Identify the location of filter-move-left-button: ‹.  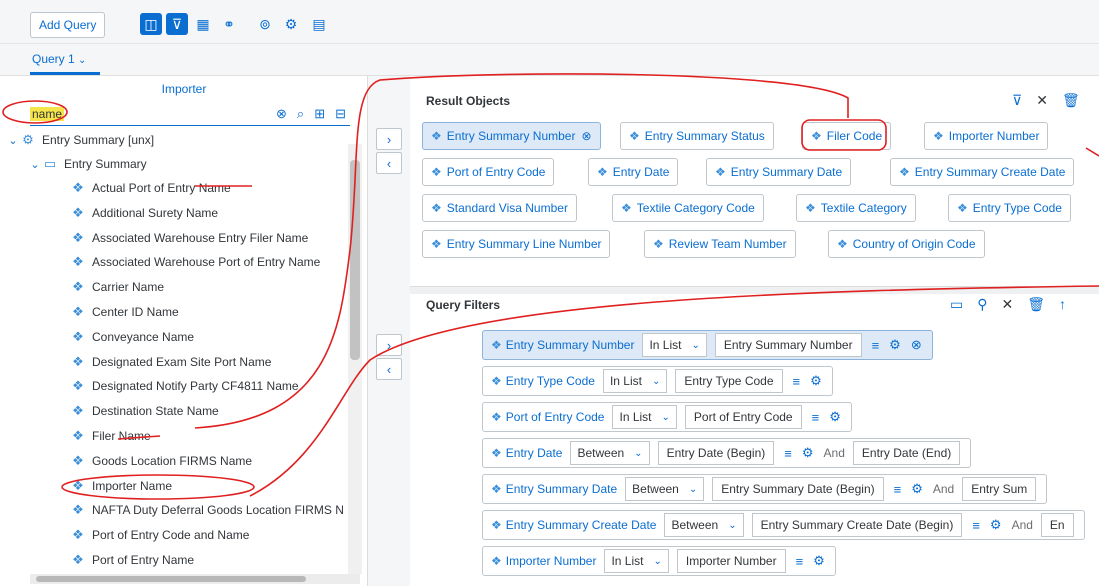
(389, 369).